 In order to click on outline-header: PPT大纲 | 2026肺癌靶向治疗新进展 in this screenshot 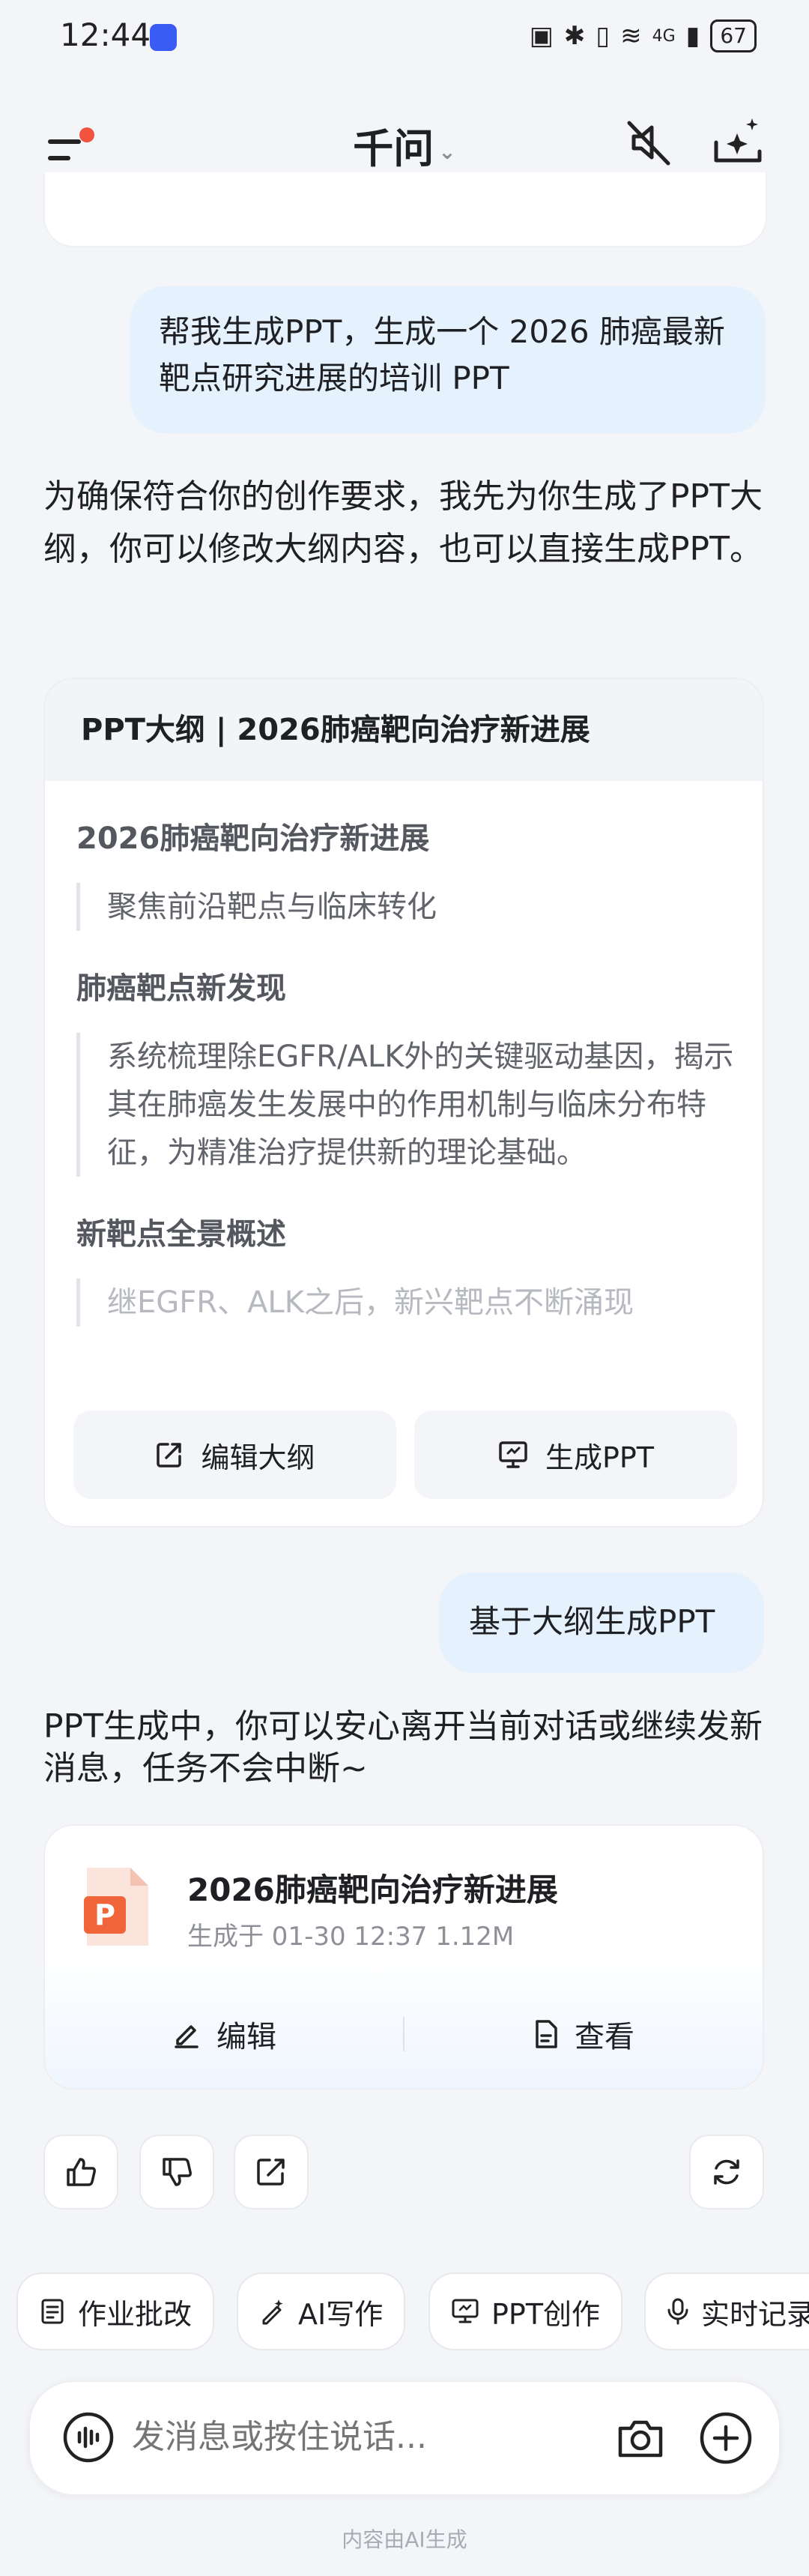, I will do `click(404, 730)`.